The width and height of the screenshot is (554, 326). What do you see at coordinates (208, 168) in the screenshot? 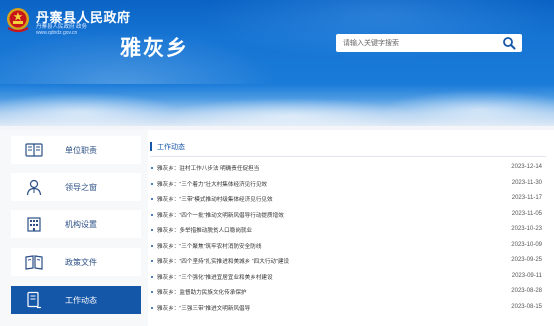
I see `news-title: 雅灰乡：驻村工作八步法 明确责任促担当` at bounding box center [208, 168].